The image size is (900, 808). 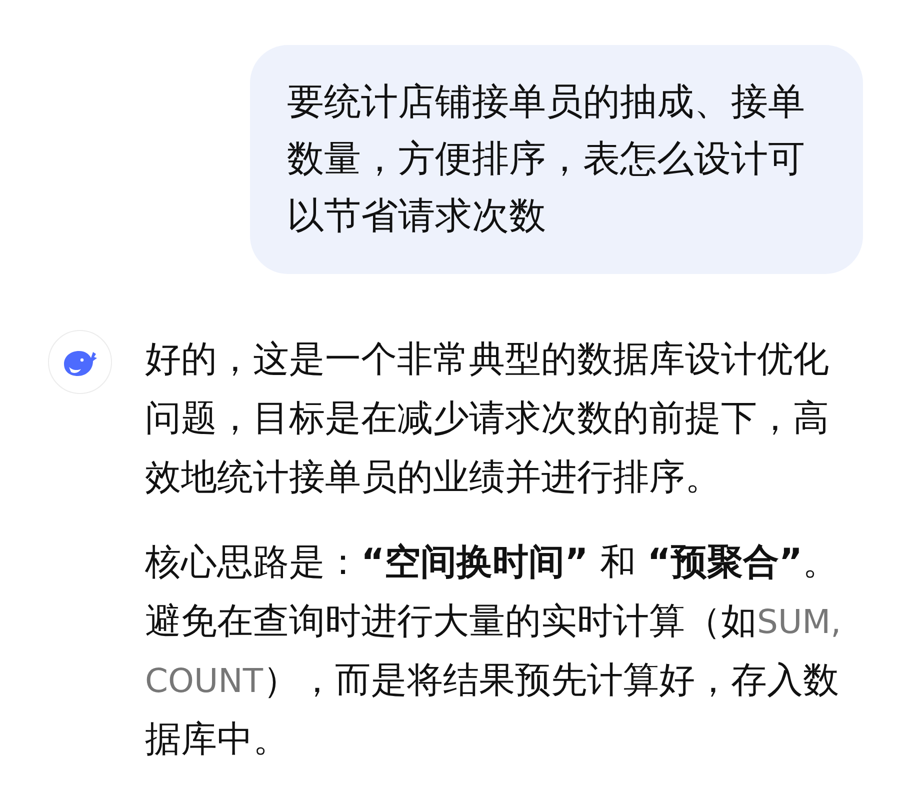 What do you see at coordinates (80, 362) in the screenshot?
I see `avatar-icon` at bounding box center [80, 362].